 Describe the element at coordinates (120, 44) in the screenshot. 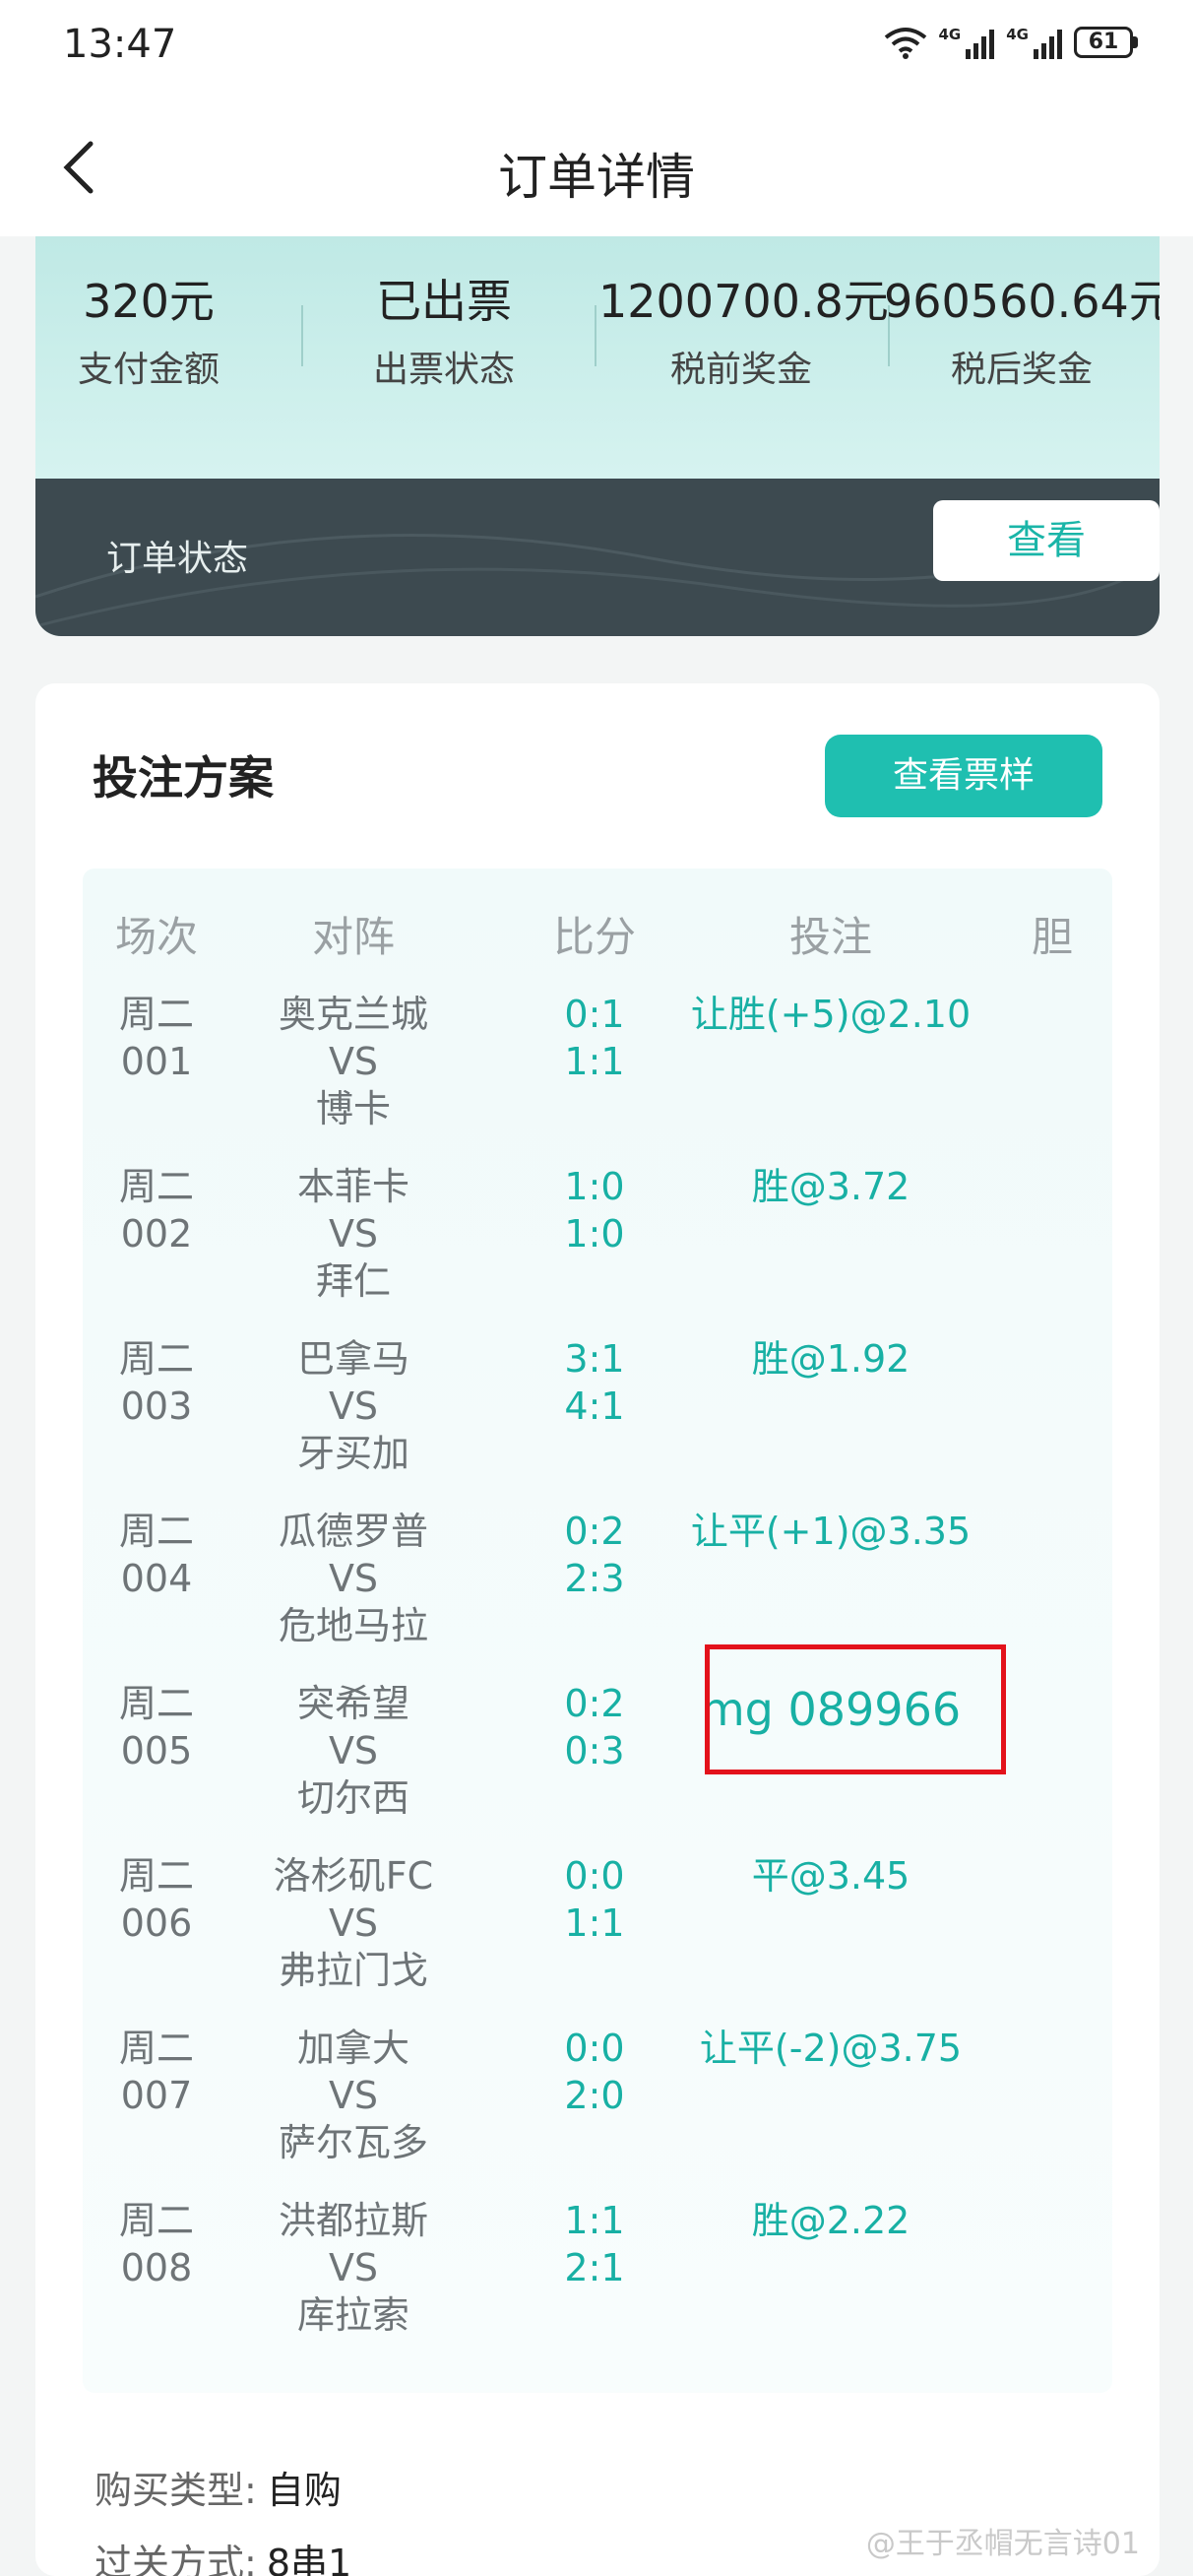

I see `status-time: 13:47` at that location.